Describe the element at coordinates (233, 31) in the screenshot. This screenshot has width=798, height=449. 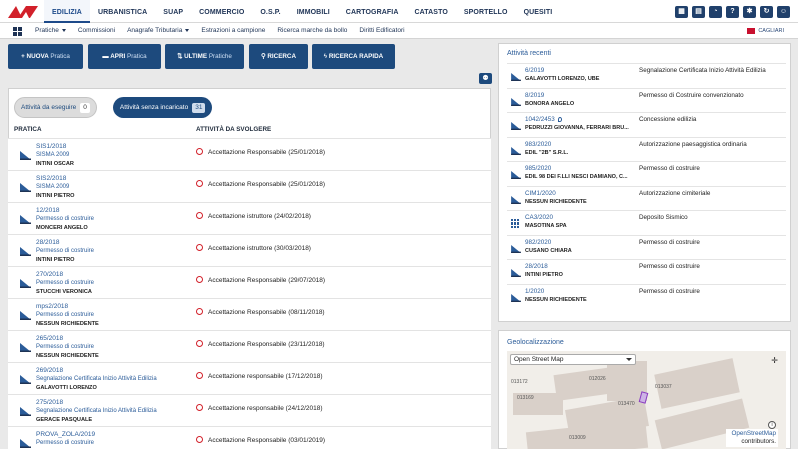
I see `subnav-item-estrazioni-a-campione: Estrazioni a campione` at that location.